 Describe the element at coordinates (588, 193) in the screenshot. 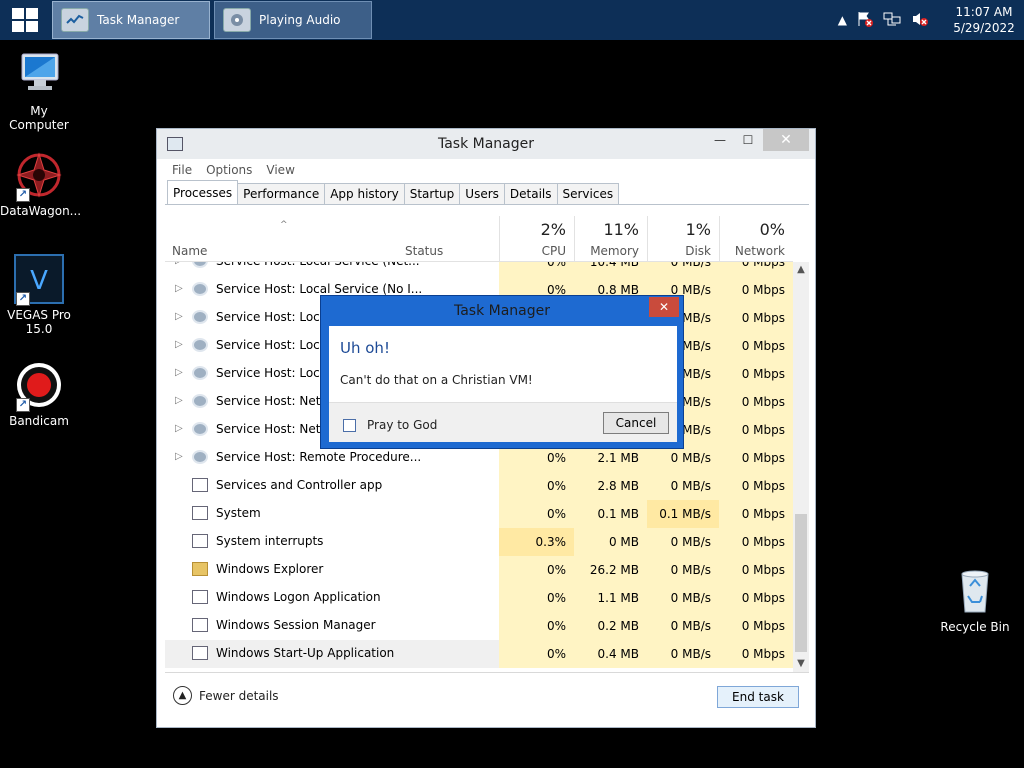

I see `tab-services: Services` at that location.